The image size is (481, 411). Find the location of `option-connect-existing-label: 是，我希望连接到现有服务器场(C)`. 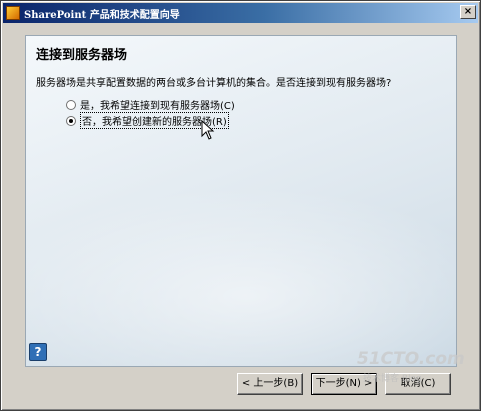

option-connect-existing-label: 是，我希望连接到现有服务器场(C) is located at coordinates (157, 104).